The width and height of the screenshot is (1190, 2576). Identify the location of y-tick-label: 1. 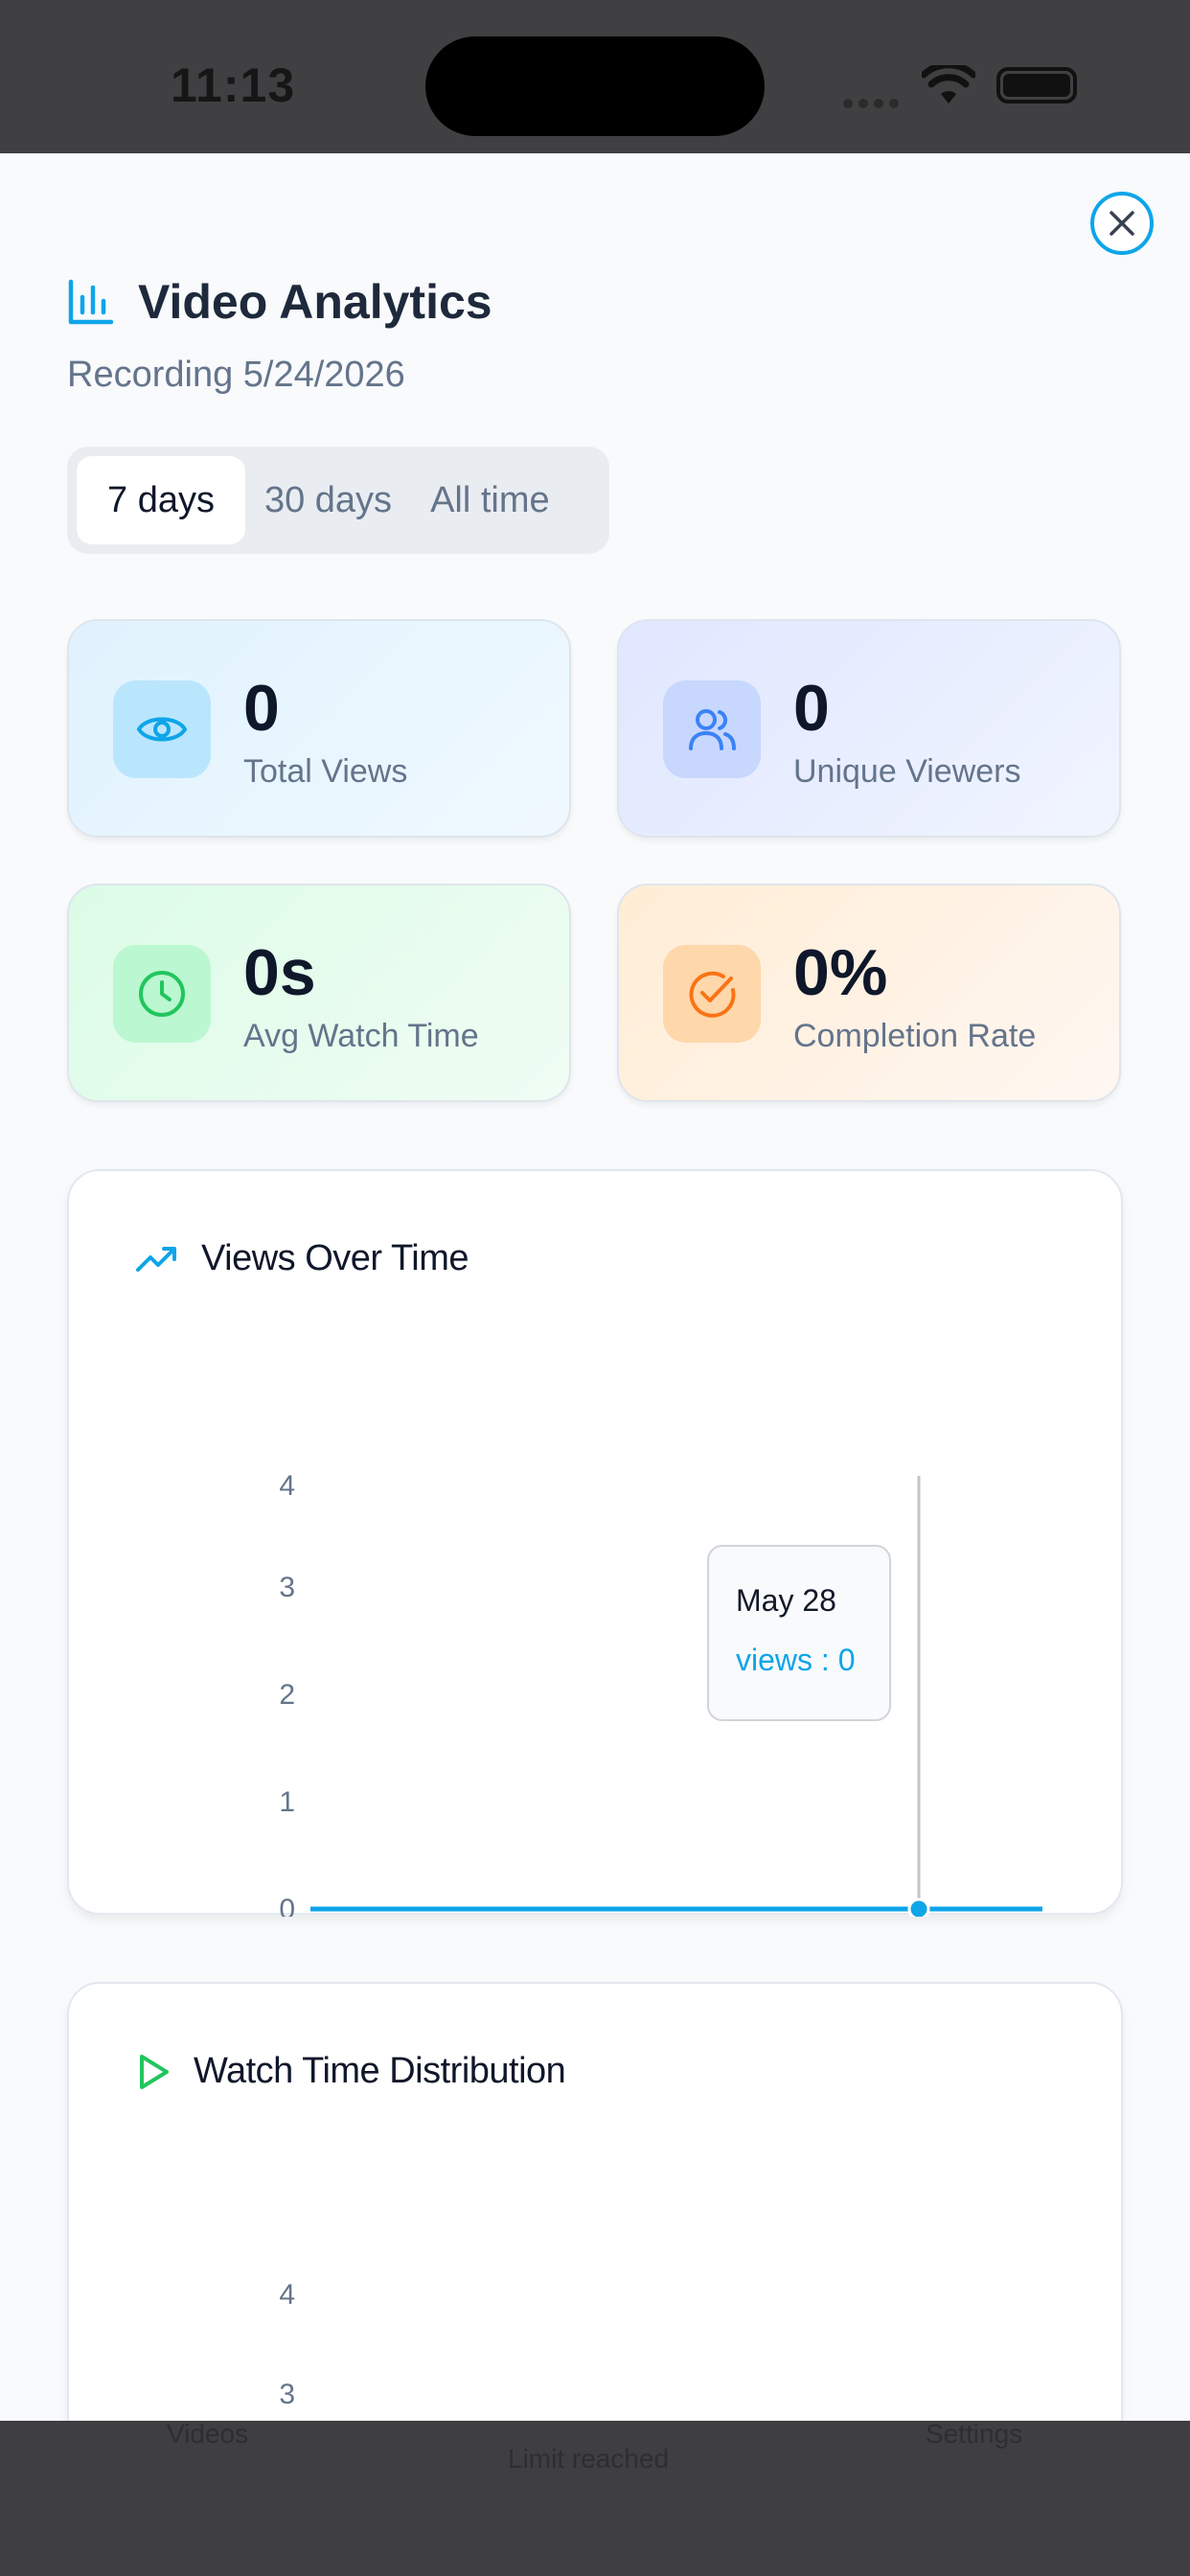
(287, 1802).